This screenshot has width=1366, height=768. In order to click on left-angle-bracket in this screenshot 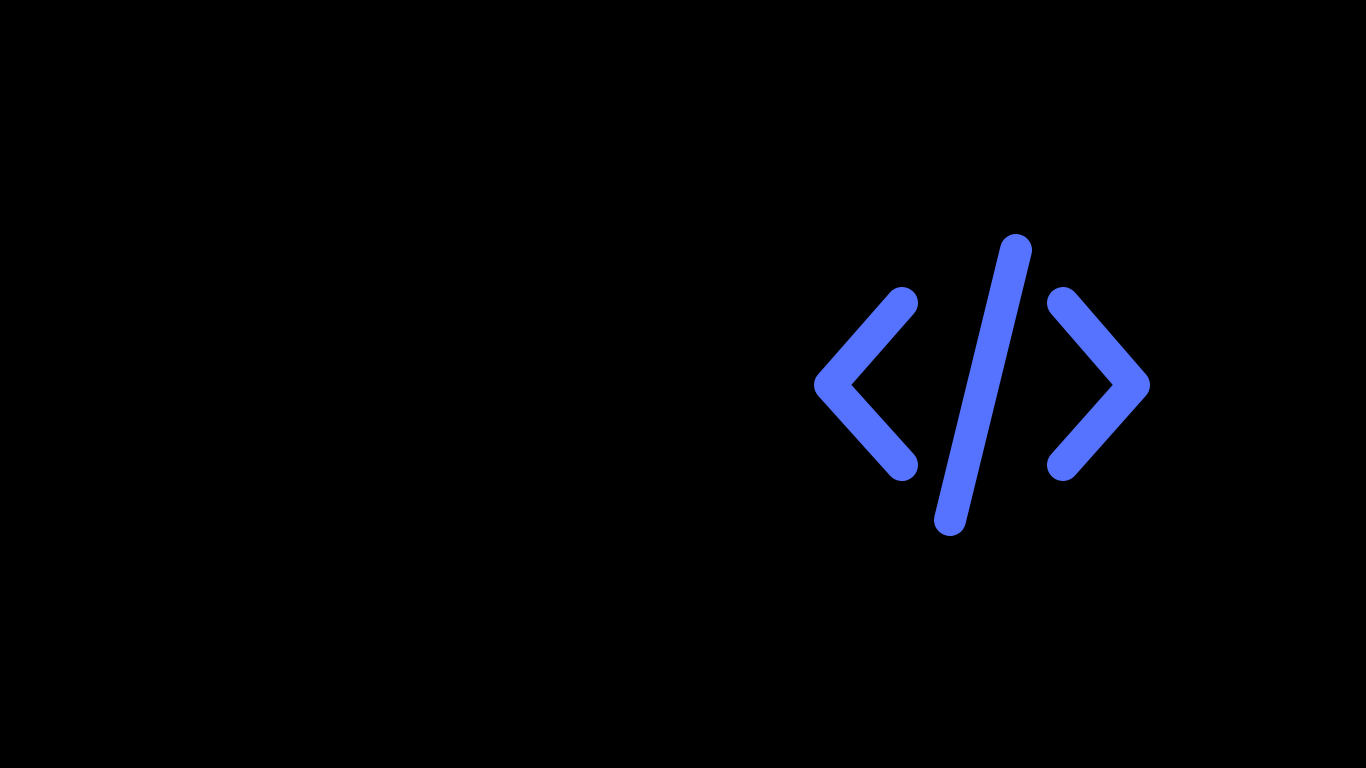, I will do `click(866, 384)`.